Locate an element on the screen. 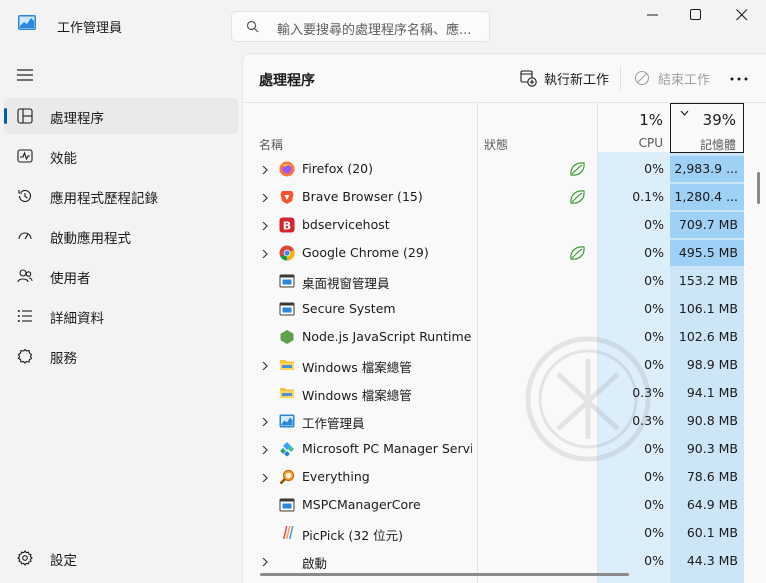  system-window-icon is located at coordinates (287, 505).